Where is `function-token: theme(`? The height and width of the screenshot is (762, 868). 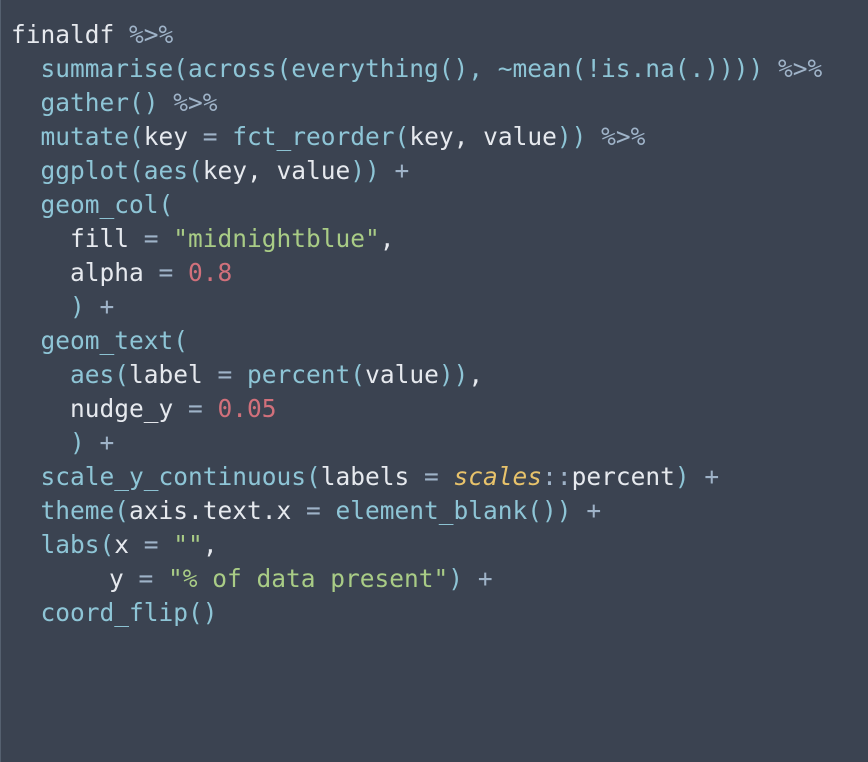 function-token: theme( is located at coordinates (85, 510).